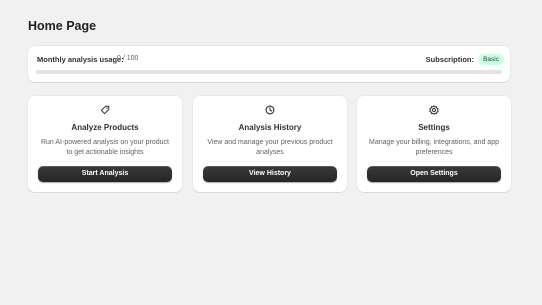  I want to click on start-analysis-button: Start Analysis, so click(105, 174).